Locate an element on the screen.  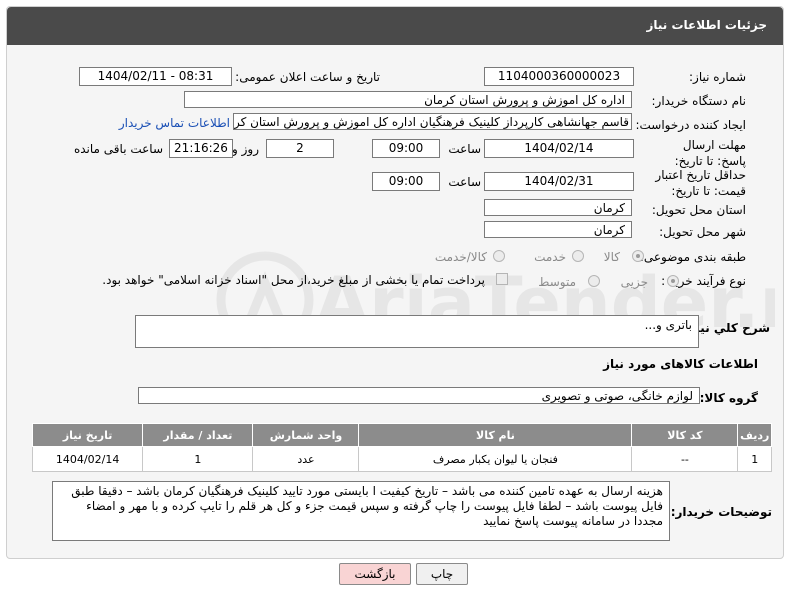
treasury-checkbox is located at coordinates (502, 279).